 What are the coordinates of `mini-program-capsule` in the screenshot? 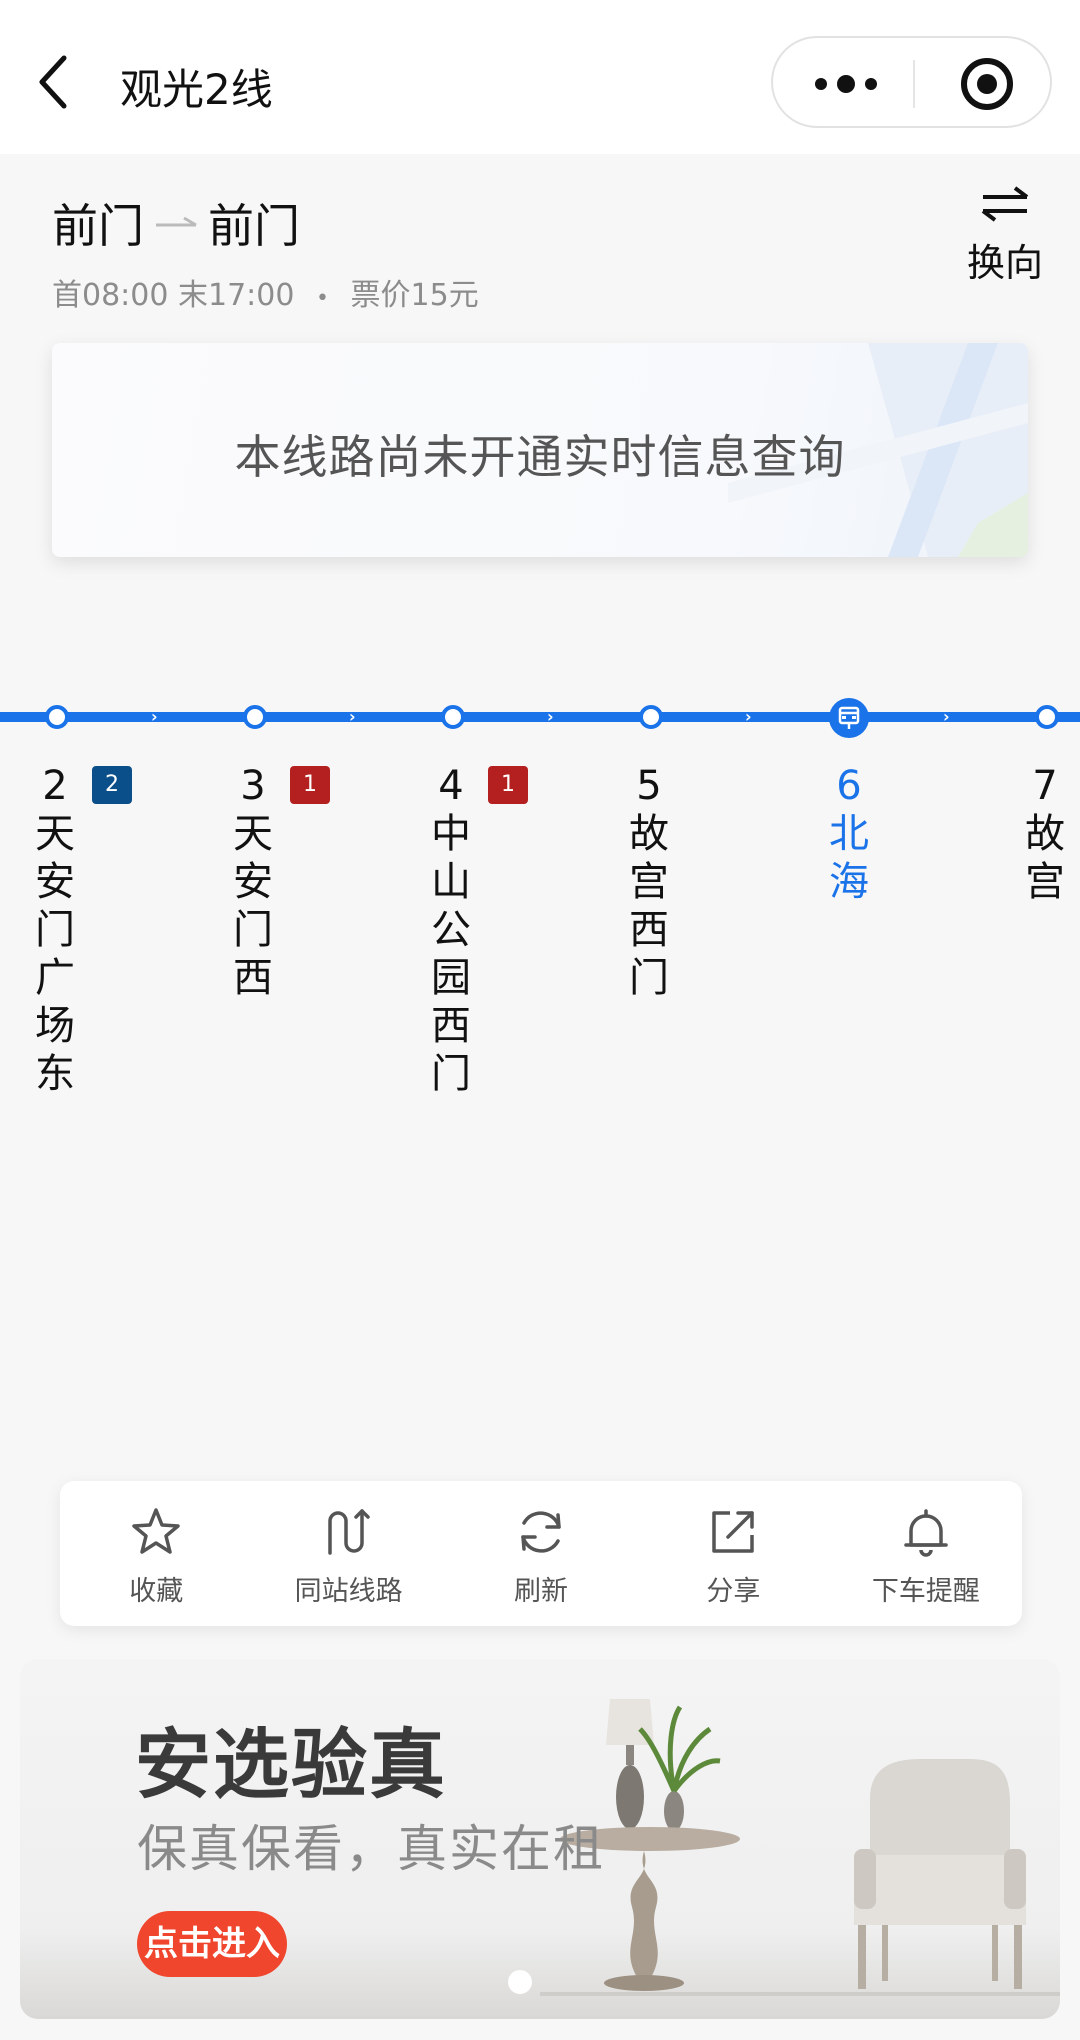 It's located at (911, 82).